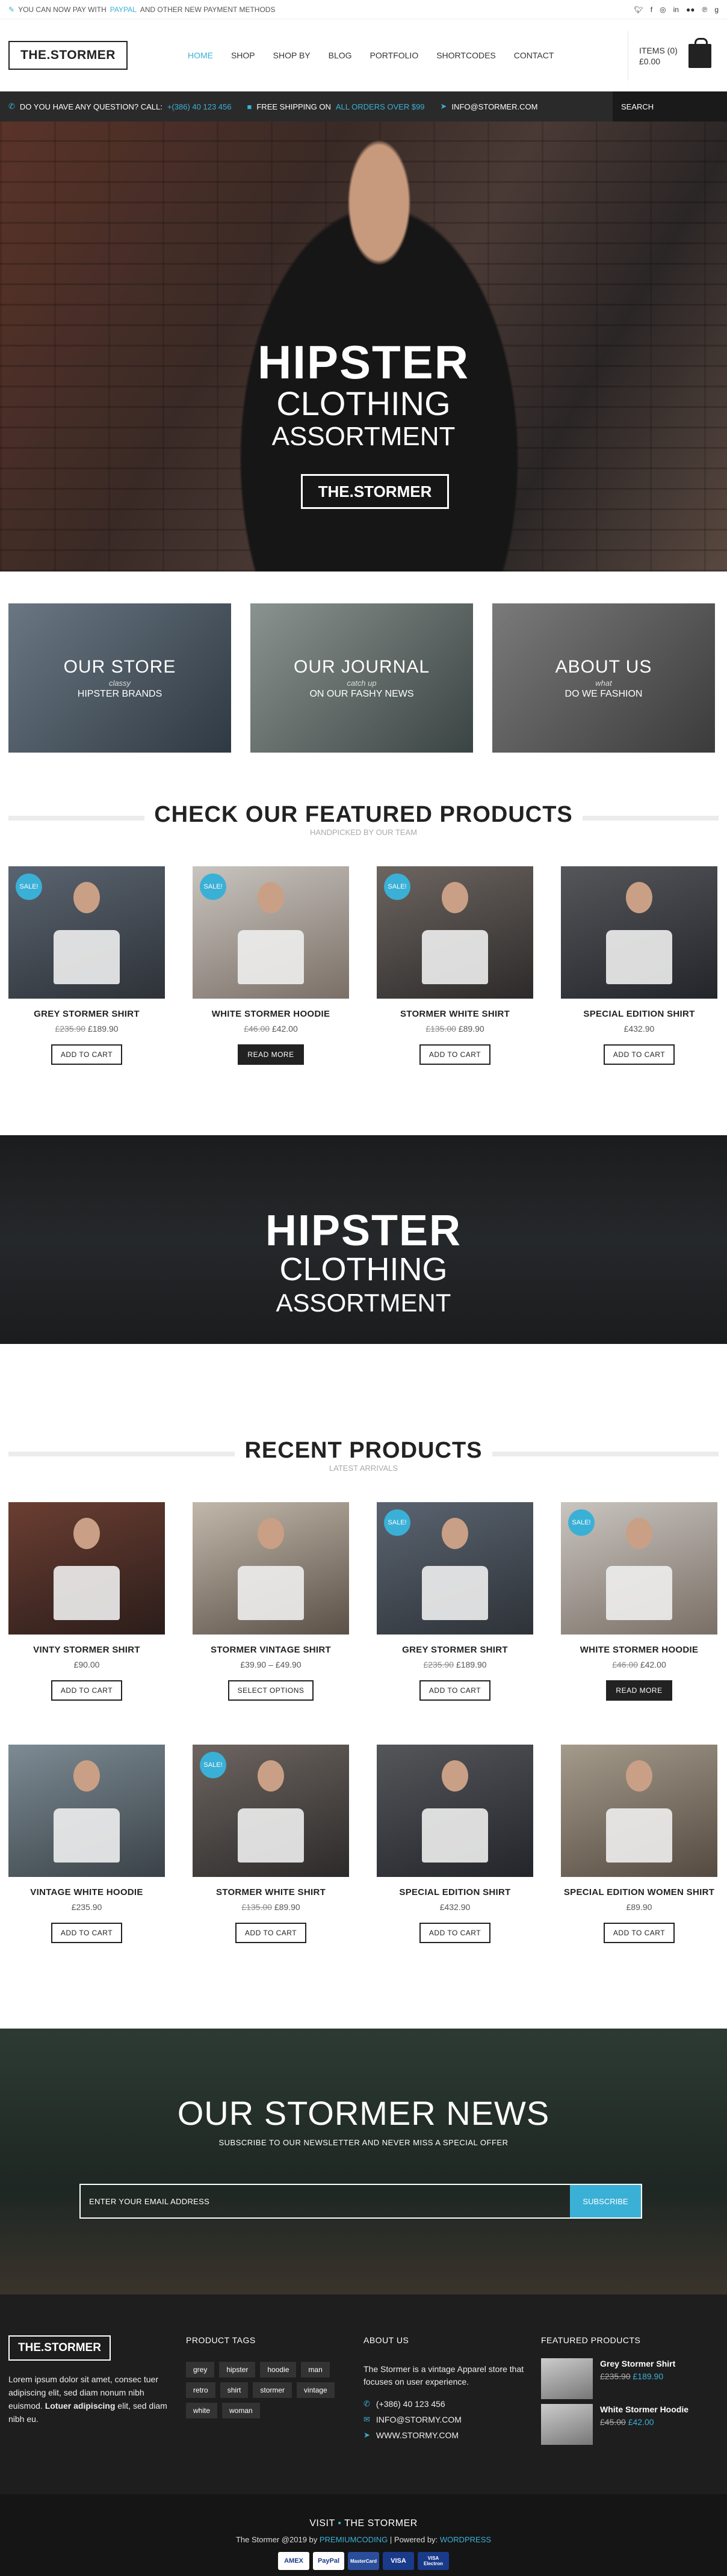 This screenshot has width=727, height=2576. I want to click on nav-shortcodes: SHORTCODES, so click(466, 55).